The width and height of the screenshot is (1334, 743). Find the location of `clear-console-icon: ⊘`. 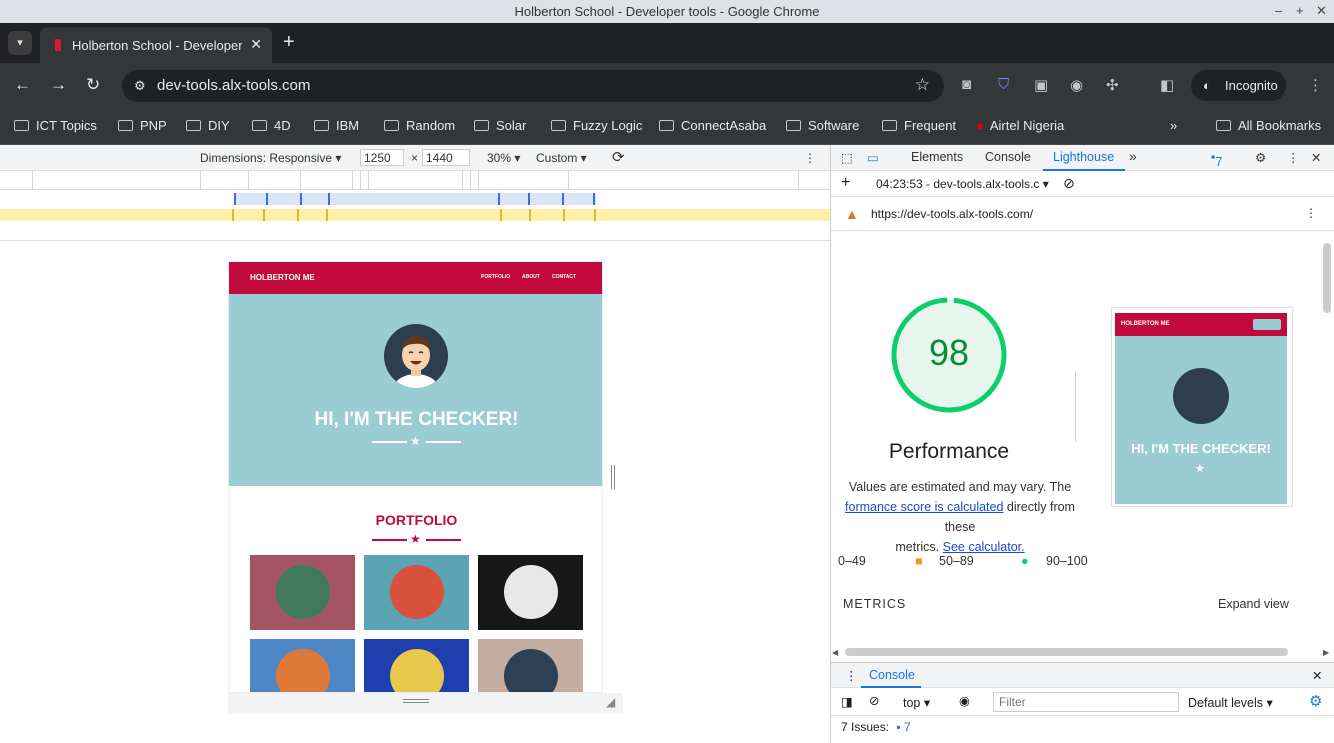

clear-console-icon: ⊘ is located at coordinates (874, 700).